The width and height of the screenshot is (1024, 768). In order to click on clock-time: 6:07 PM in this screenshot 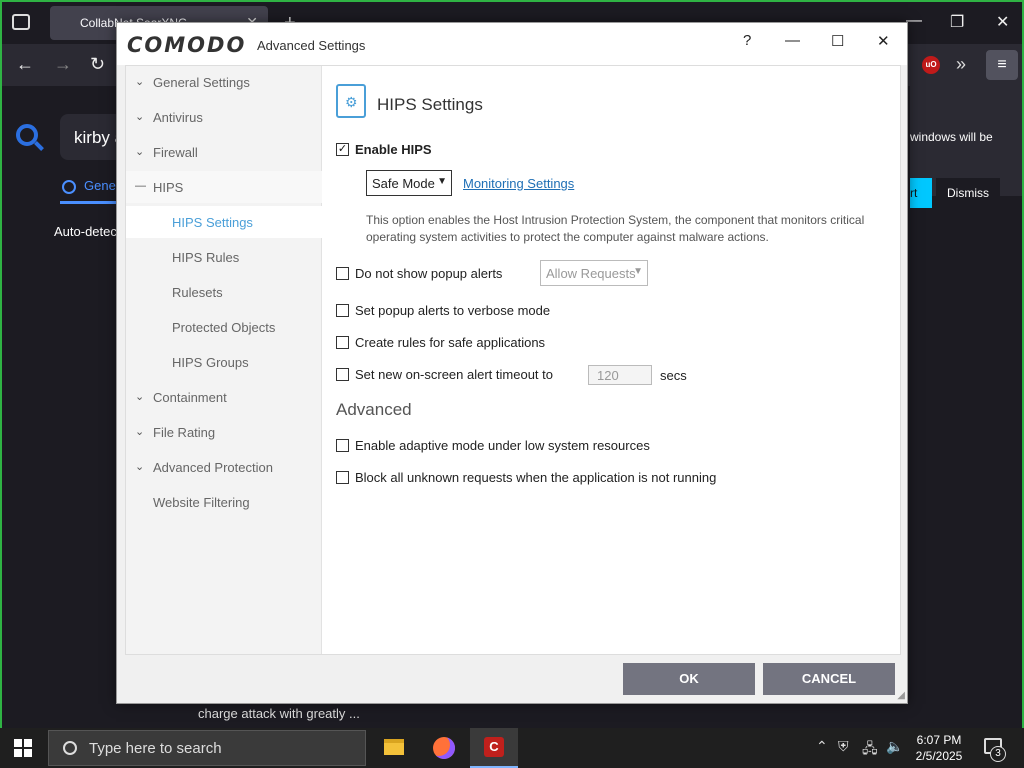, I will do `click(939, 740)`.